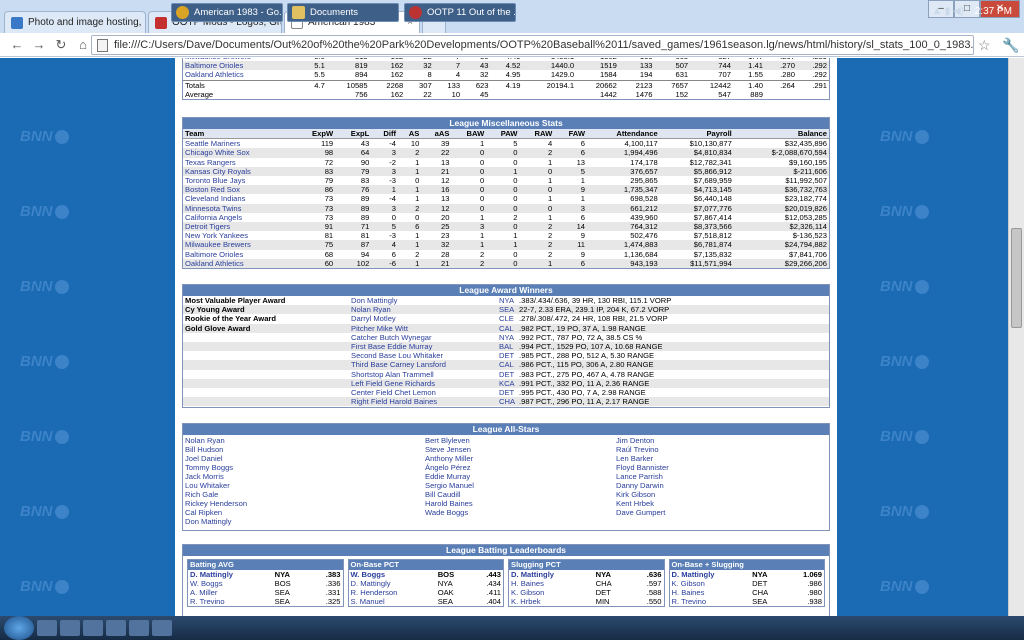  Describe the element at coordinates (374, 592) in the screenshot. I see `leader-name-link: R. Henderson` at that location.